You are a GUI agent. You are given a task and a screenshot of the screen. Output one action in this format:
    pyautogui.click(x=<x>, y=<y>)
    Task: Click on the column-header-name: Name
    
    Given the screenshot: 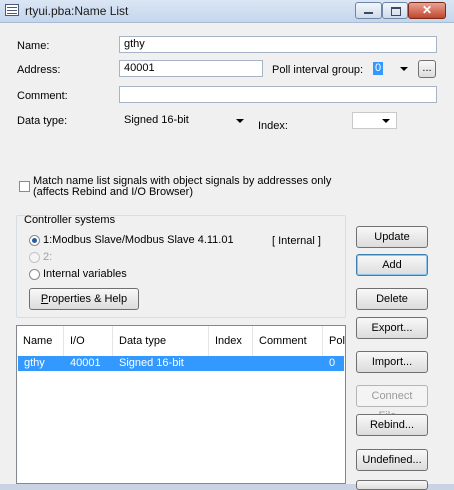 What is the action you would take?
    pyautogui.click(x=40, y=341)
    